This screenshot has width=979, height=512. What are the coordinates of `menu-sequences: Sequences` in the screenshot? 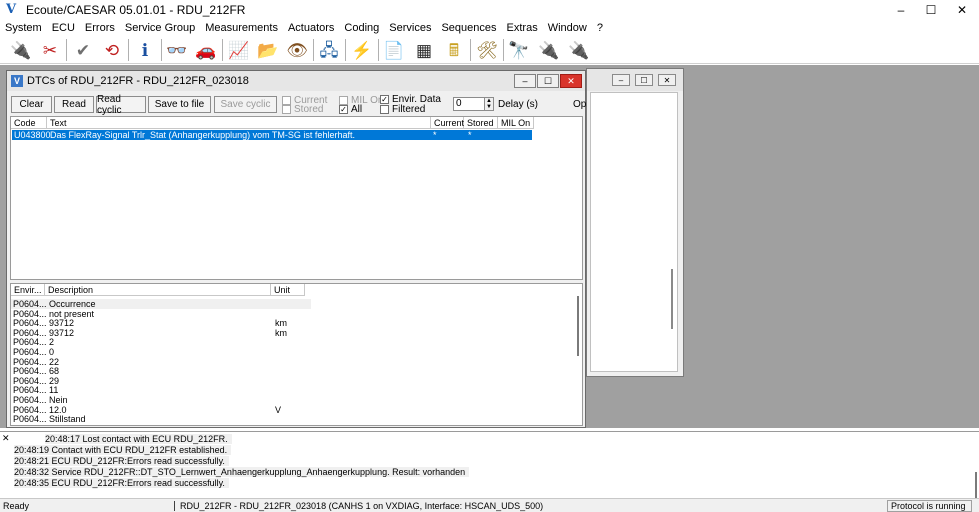 It's located at (468, 28).